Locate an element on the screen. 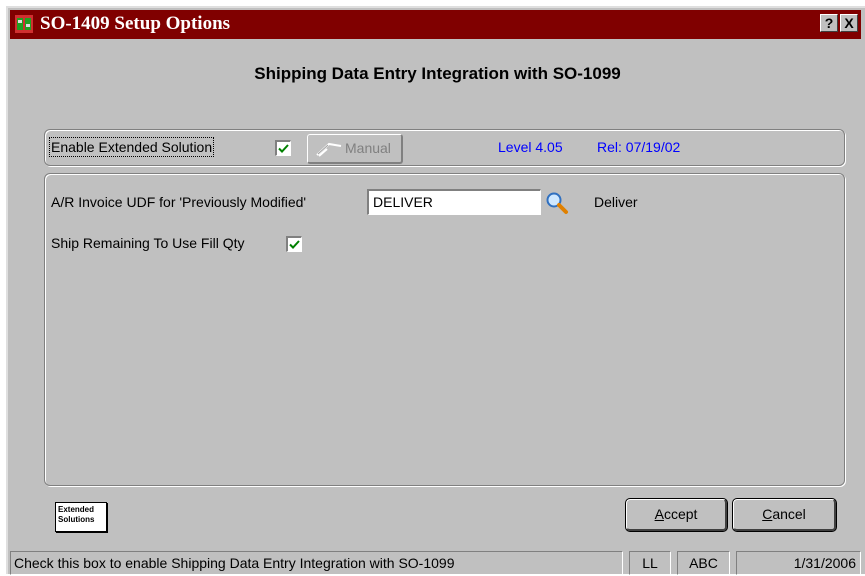 The image size is (865, 576). accept-button: Accept is located at coordinates (676, 515).